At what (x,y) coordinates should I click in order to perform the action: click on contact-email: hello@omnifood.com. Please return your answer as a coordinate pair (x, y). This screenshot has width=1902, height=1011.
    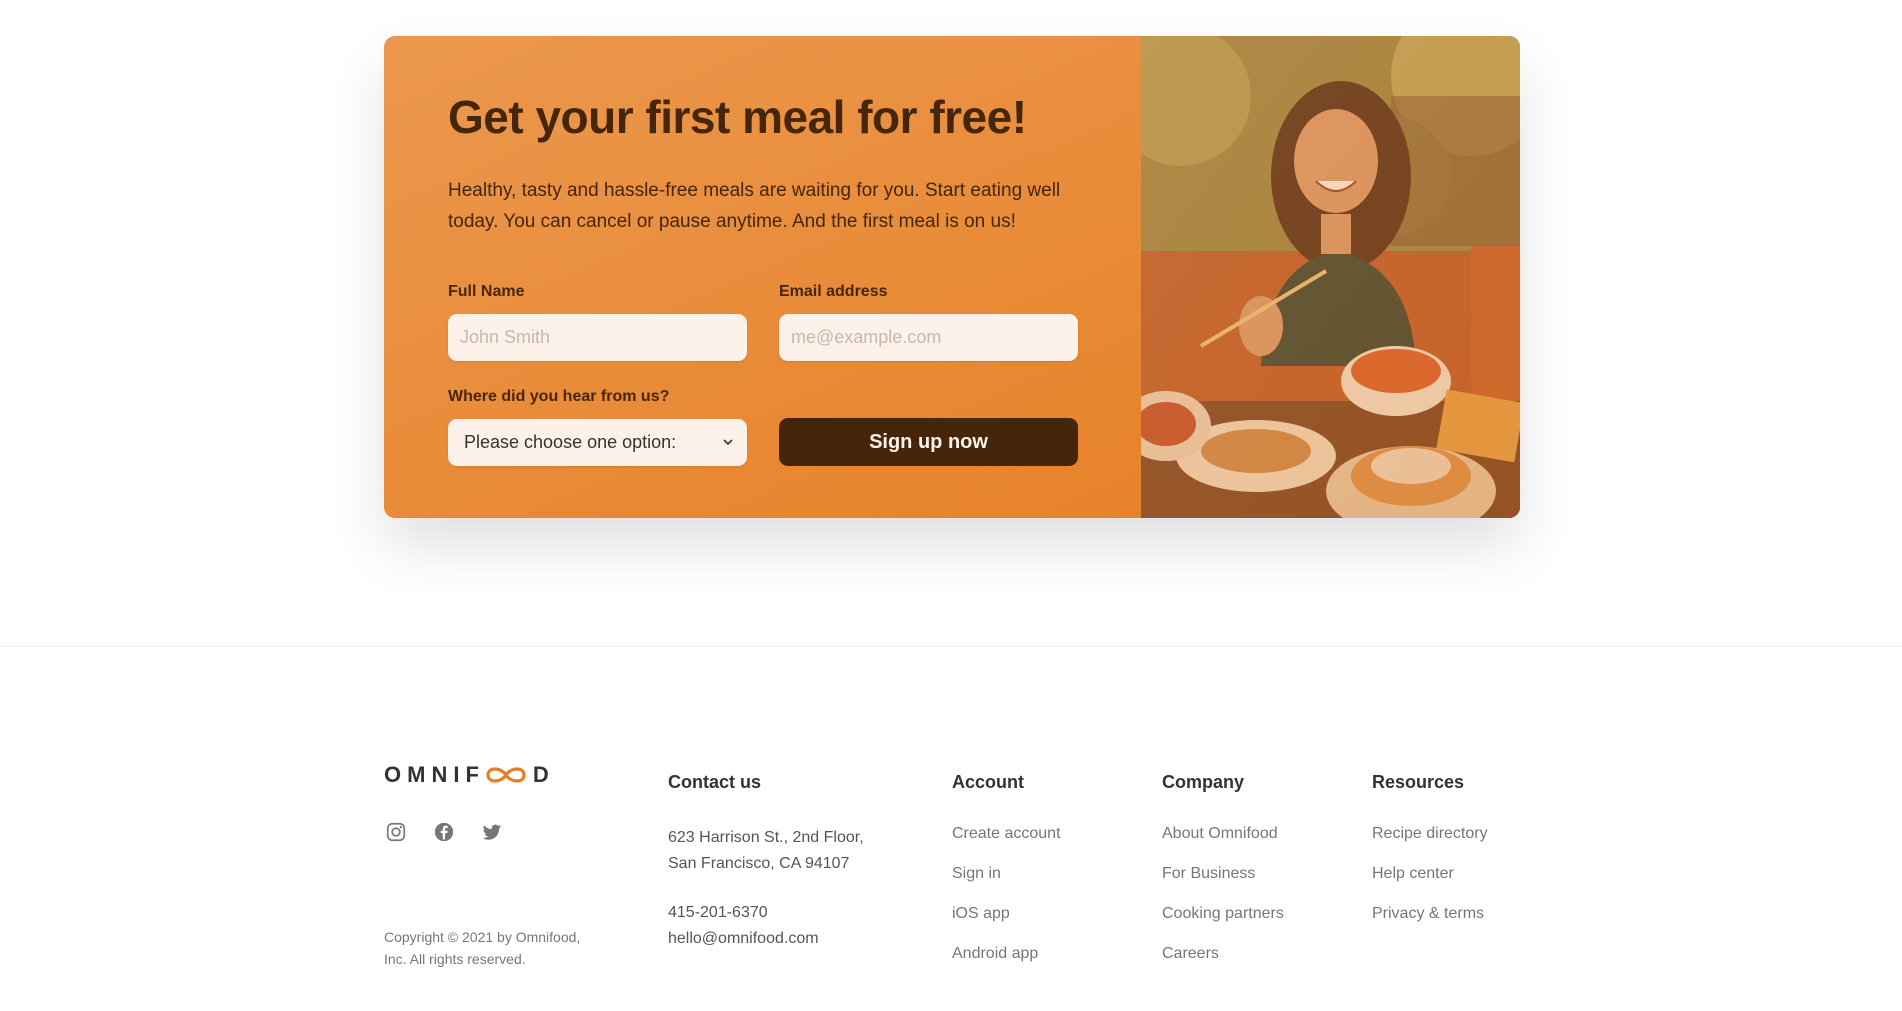
    Looking at the image, I should click on (783, 939).